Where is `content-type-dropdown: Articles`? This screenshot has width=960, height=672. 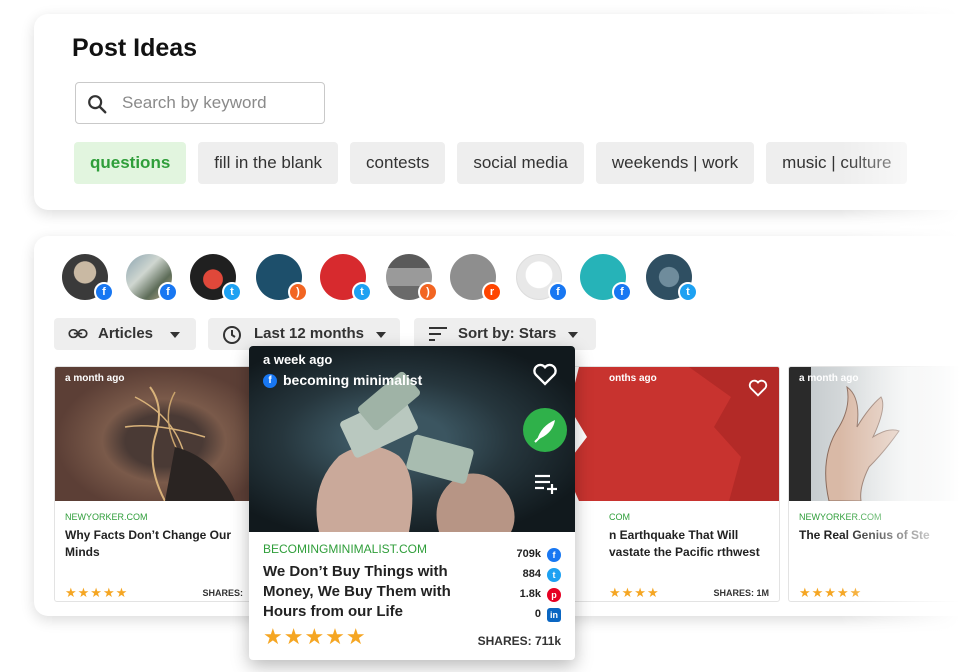
content-type-dropdown: Articles is located at coordinates (125, 334).